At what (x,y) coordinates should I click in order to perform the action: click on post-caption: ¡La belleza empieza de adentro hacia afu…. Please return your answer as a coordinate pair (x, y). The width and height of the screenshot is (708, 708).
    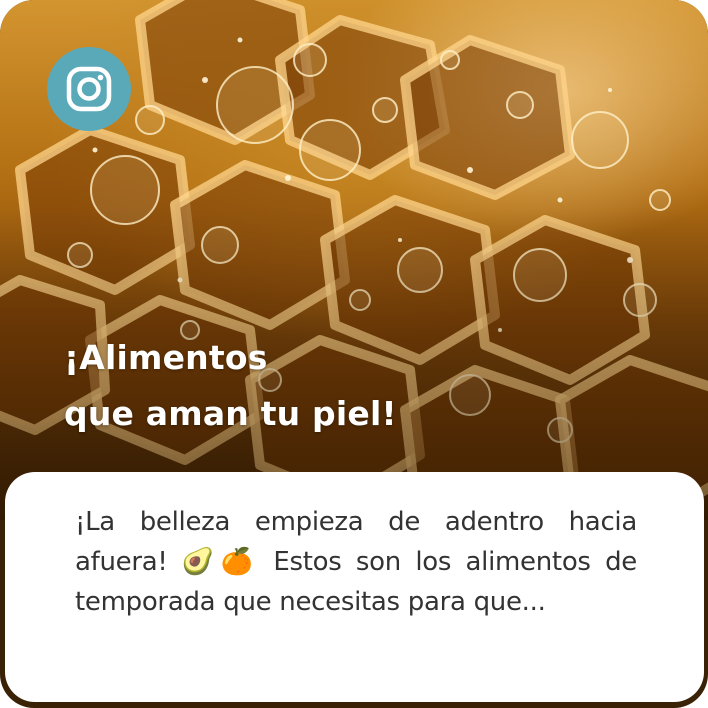
    Looking at the image, I should click on (356, 562).